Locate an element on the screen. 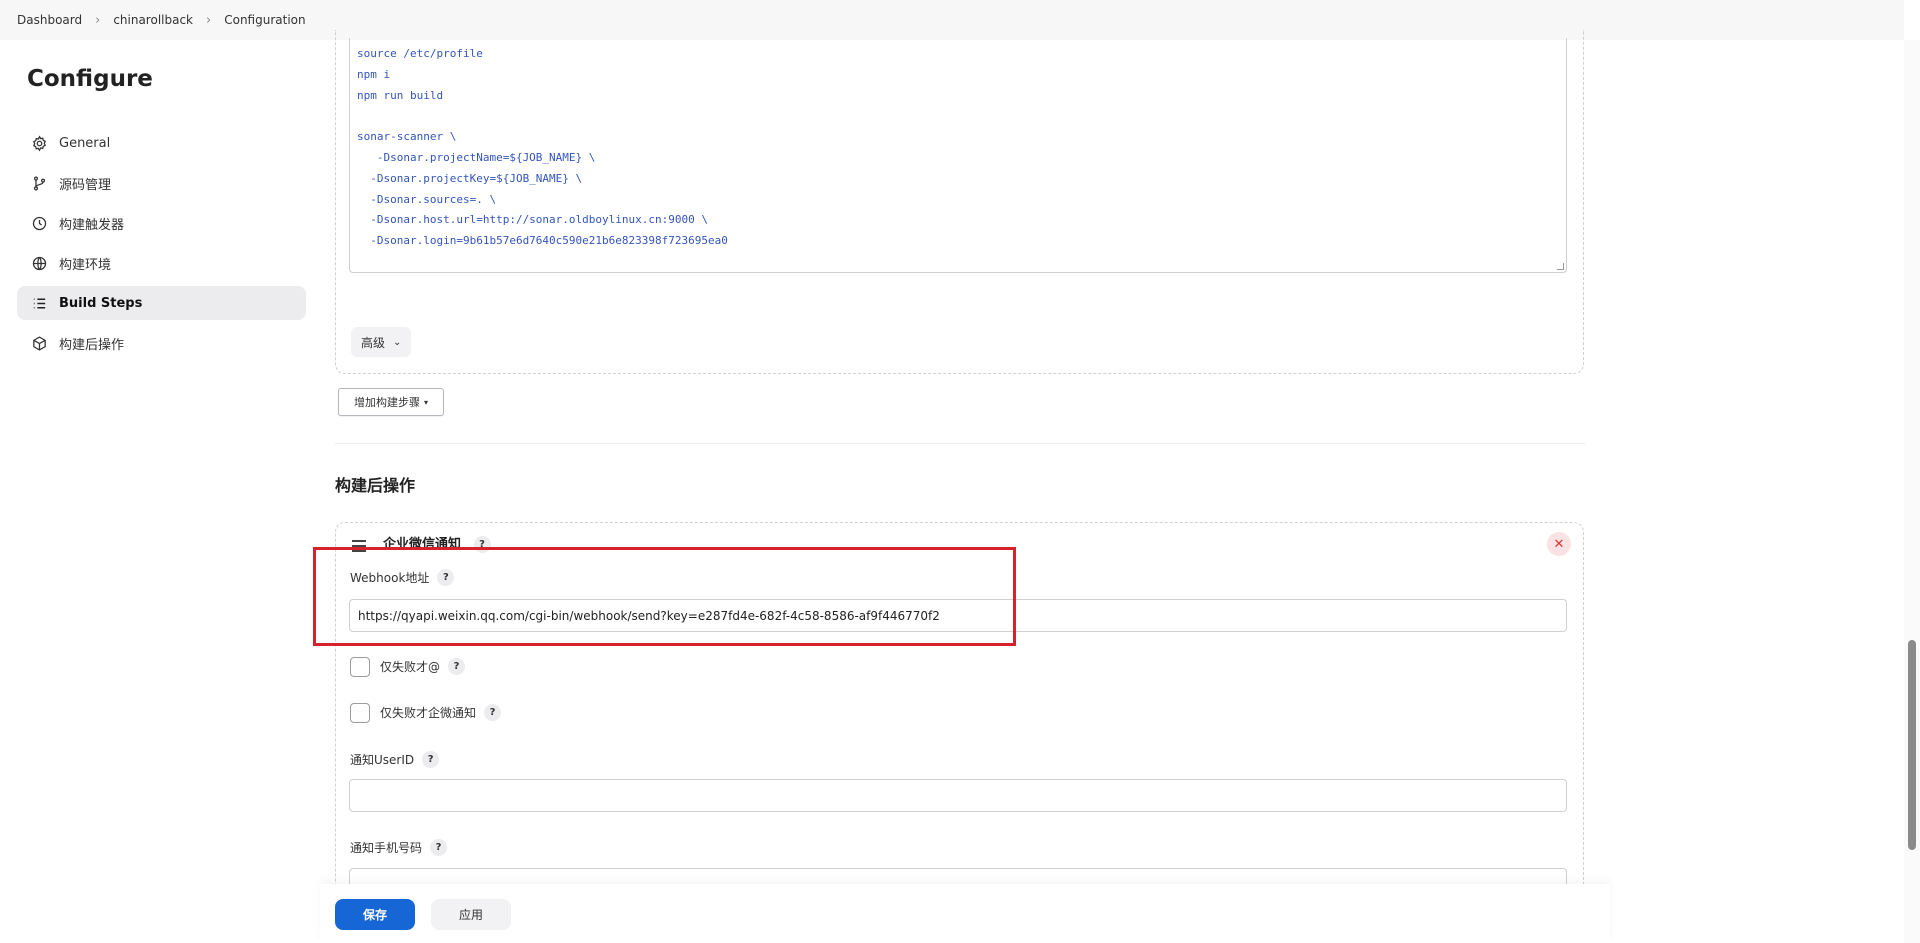  wechat-notify-title: 企业微信通知 ? is located at coordinates (437, 543).